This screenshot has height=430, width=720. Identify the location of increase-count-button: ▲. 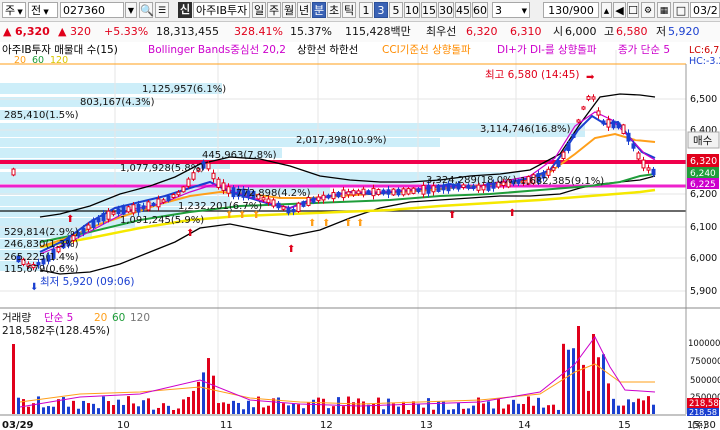
(606, 10).